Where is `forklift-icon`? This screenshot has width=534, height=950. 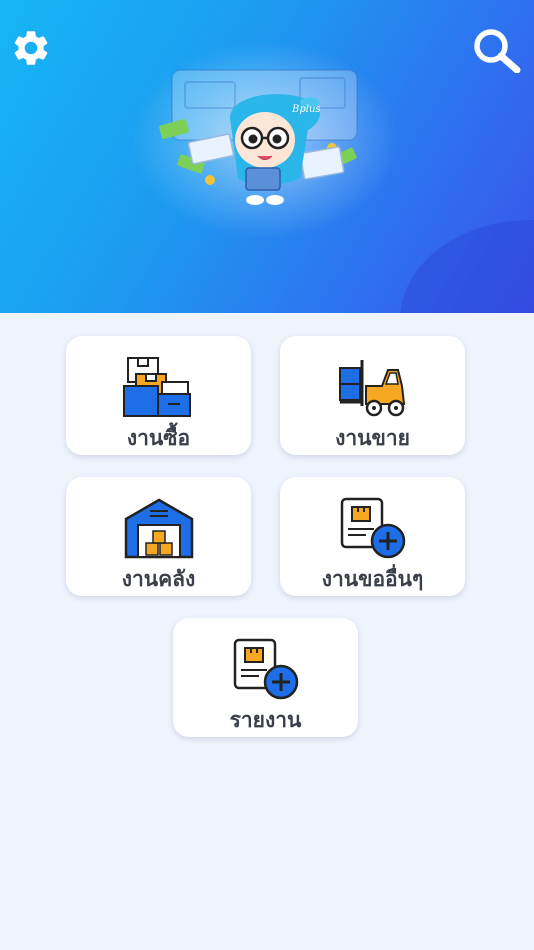
forklift-icon is located at coordinates (371, 388).